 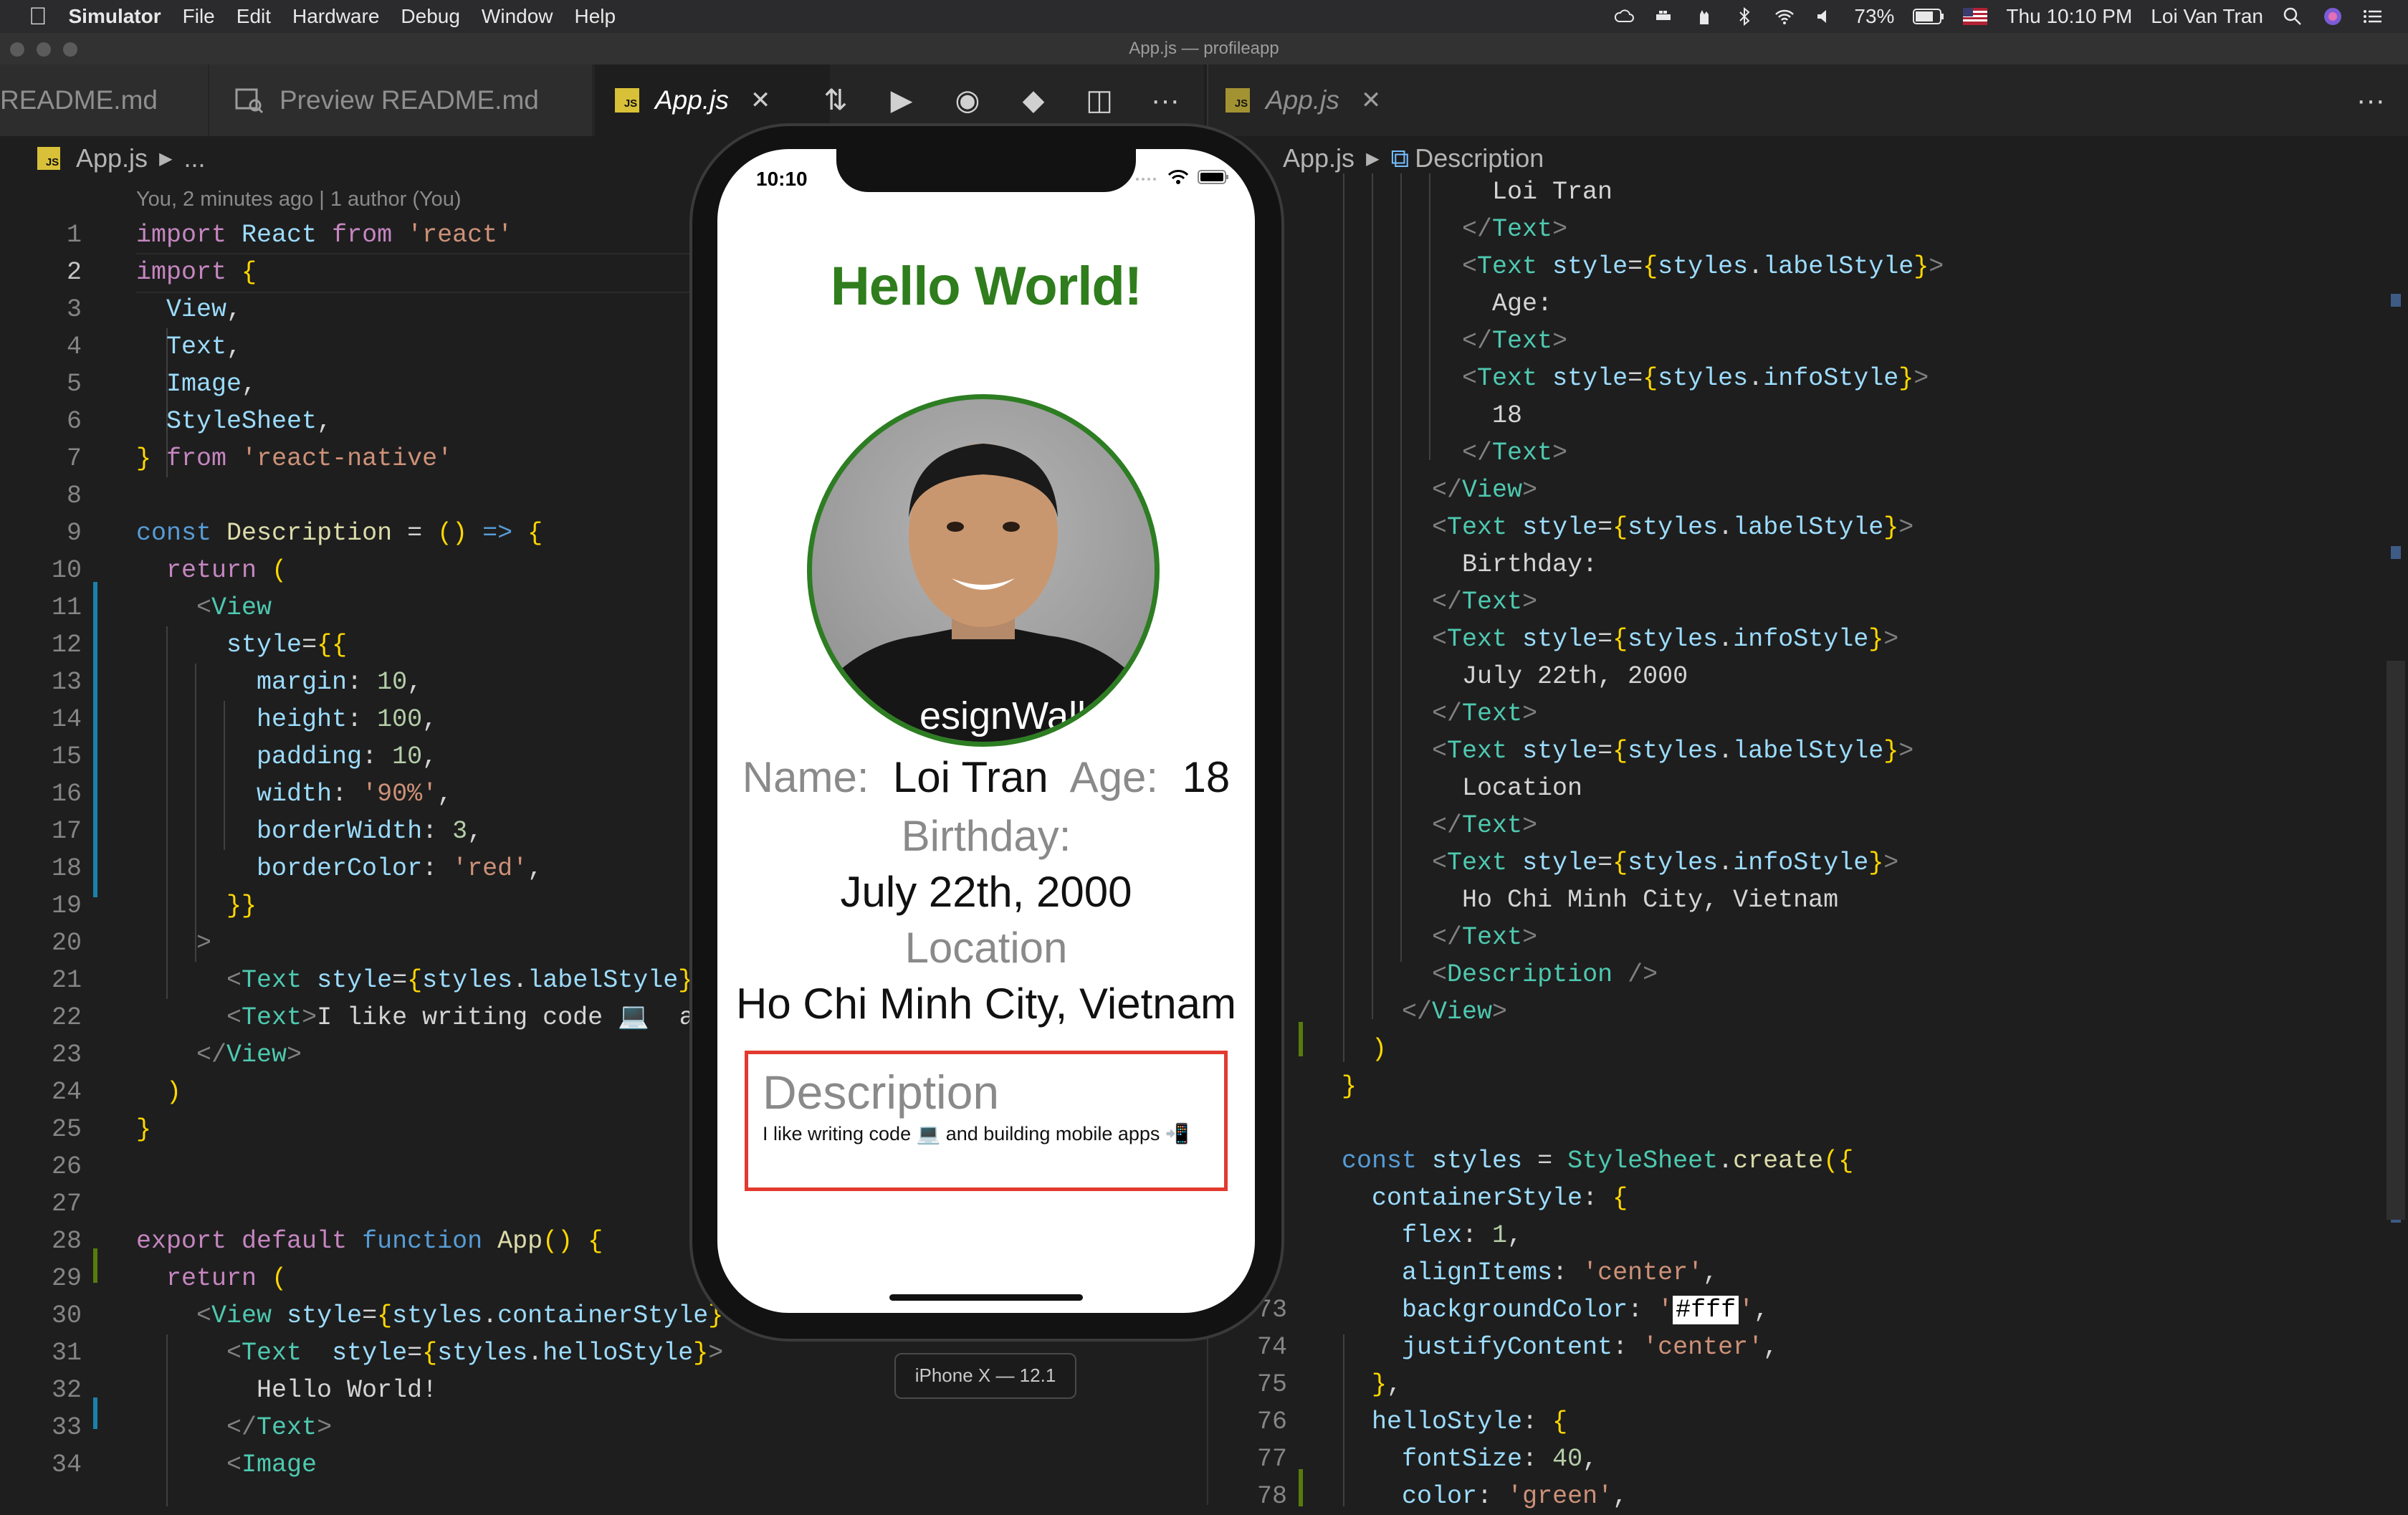 What do you see at coordinates (1400, 158) in the screenshot?
I see `symbol-icon: ⧉` at bounding box center [1400, 158].